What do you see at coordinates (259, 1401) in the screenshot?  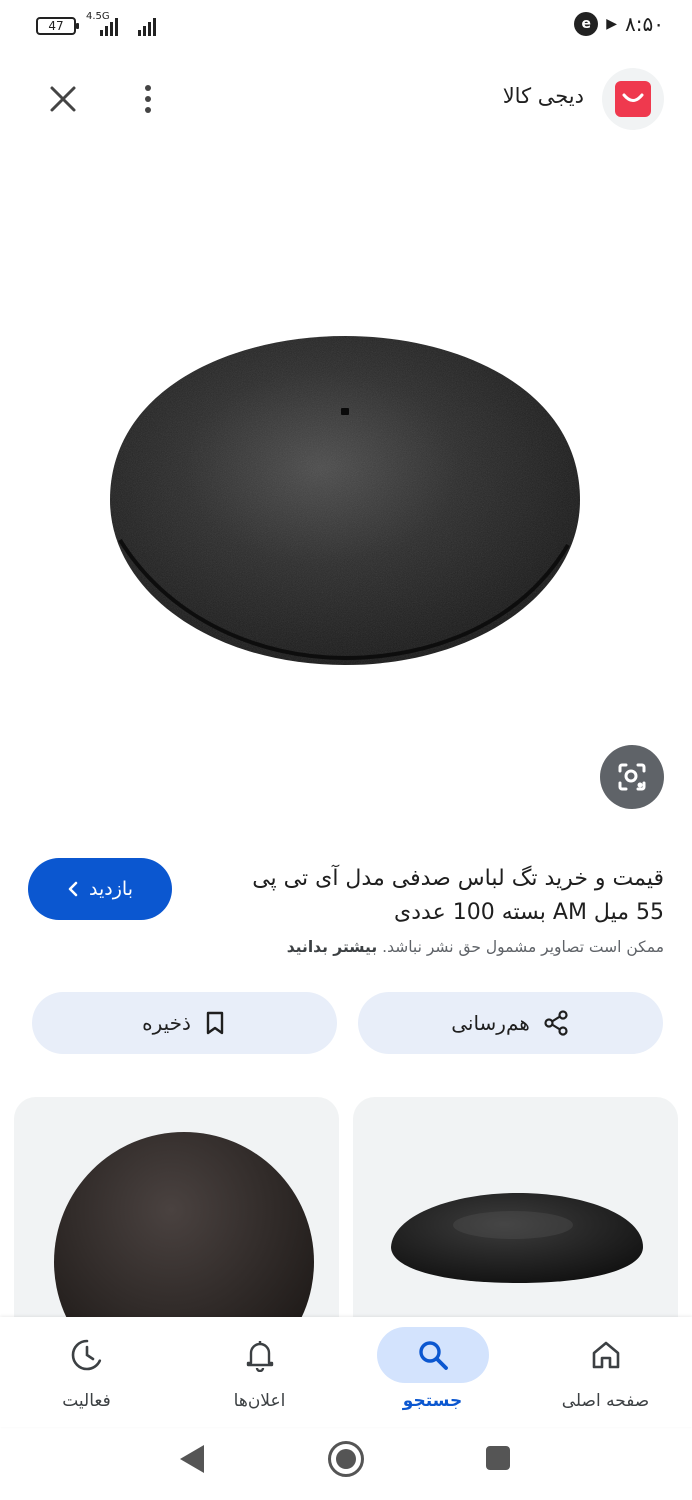 I see `nav-notifications-label: اعلان‌ها` at bounding box center [259, 1401].